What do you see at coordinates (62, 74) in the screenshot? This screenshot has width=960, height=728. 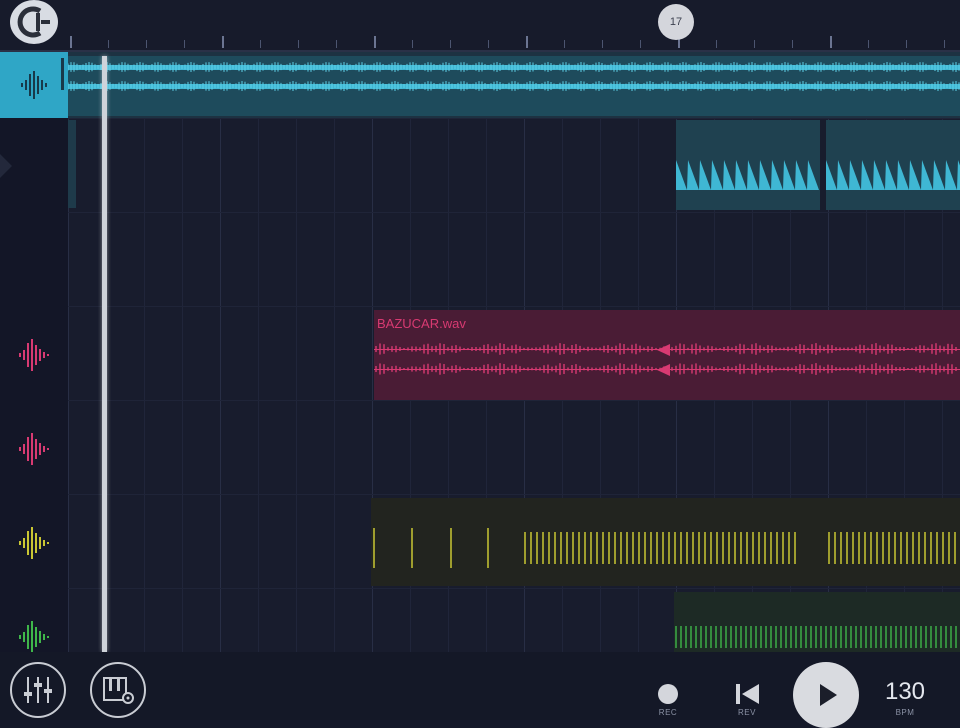 I see `track-level-indicator` at bounding box center [62, 74].